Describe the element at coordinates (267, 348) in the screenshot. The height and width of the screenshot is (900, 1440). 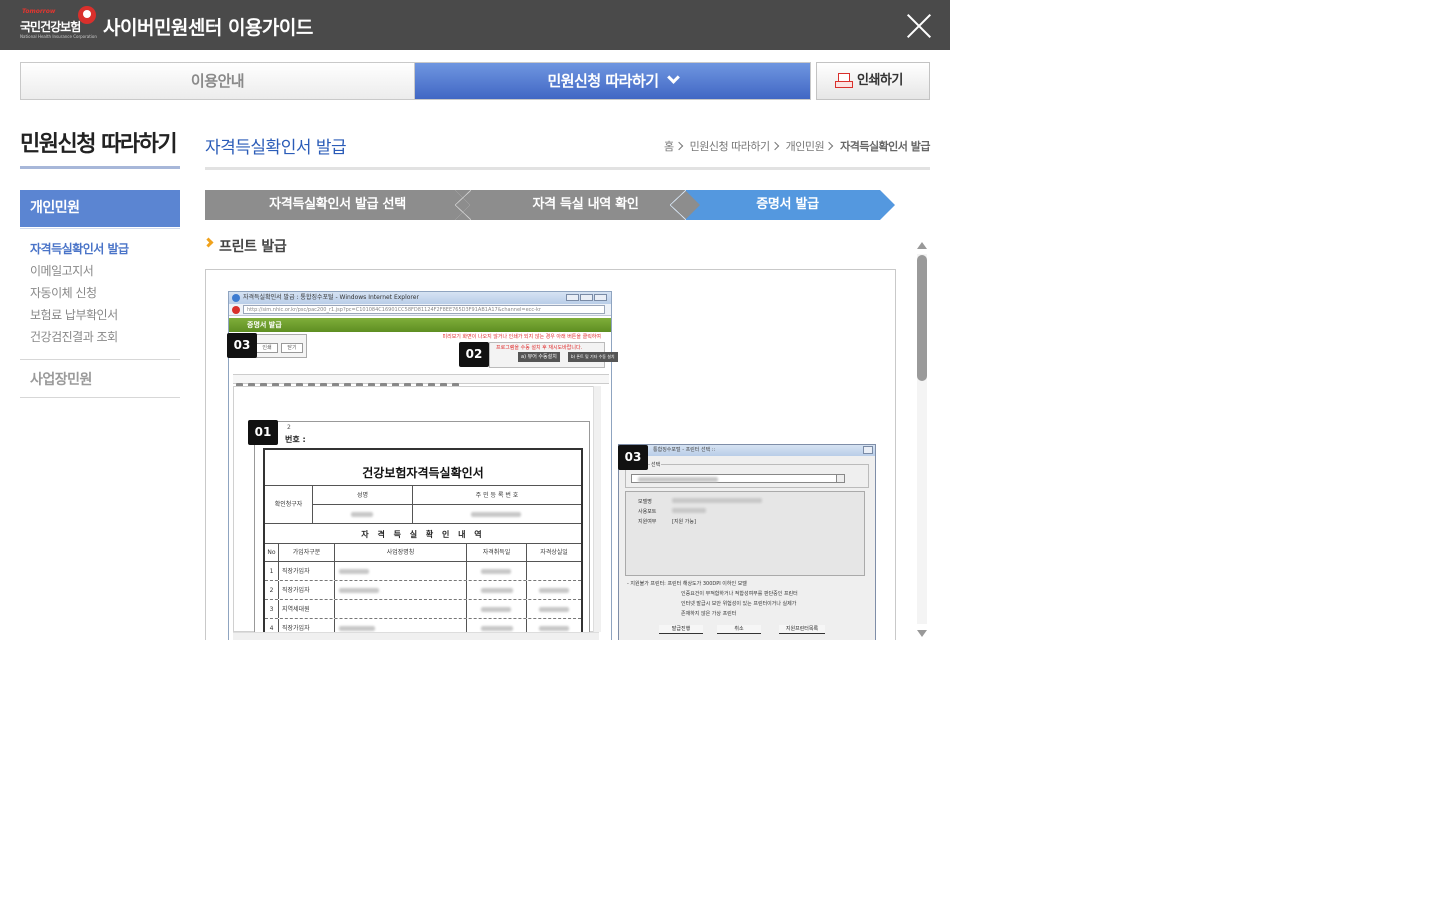
I see `ie-print-btn: 인쇄` at that location.